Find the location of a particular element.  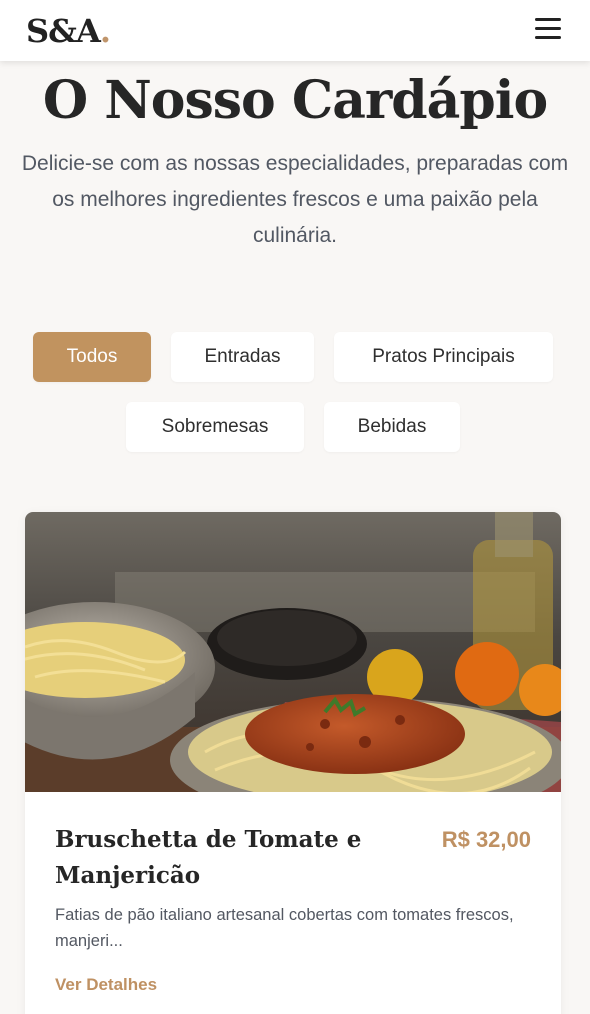

dish-price: R$ 32,00 is located at coordinates (486, 839).